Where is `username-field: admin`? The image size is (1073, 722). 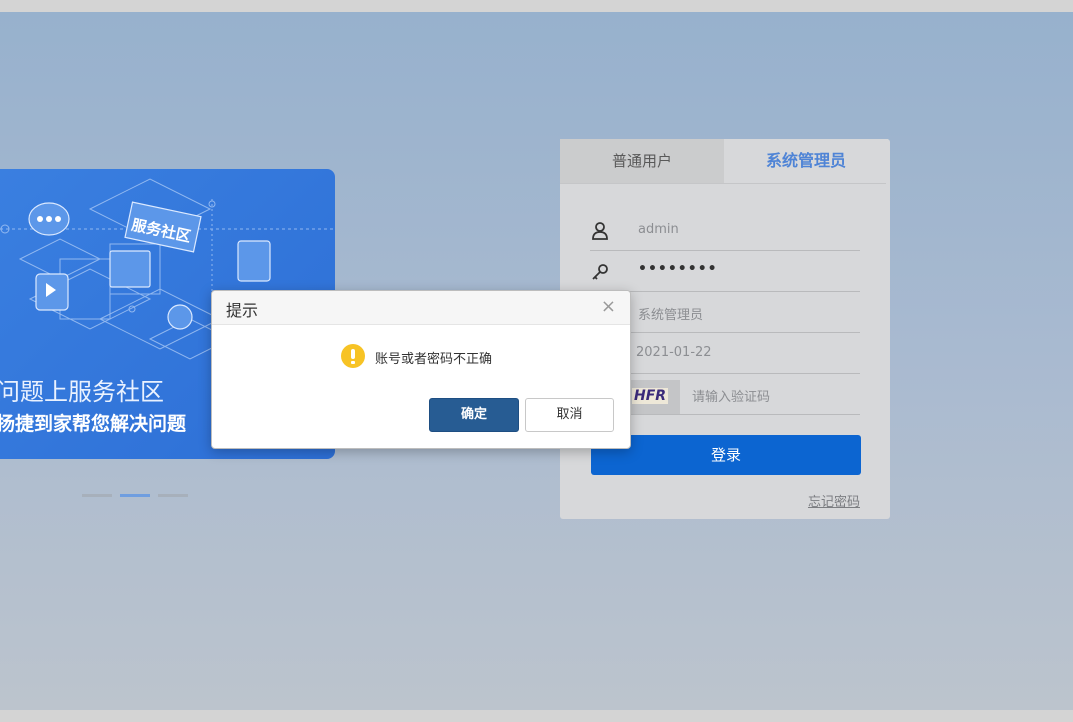
username-field: admin is located at coordinates (725, 230).